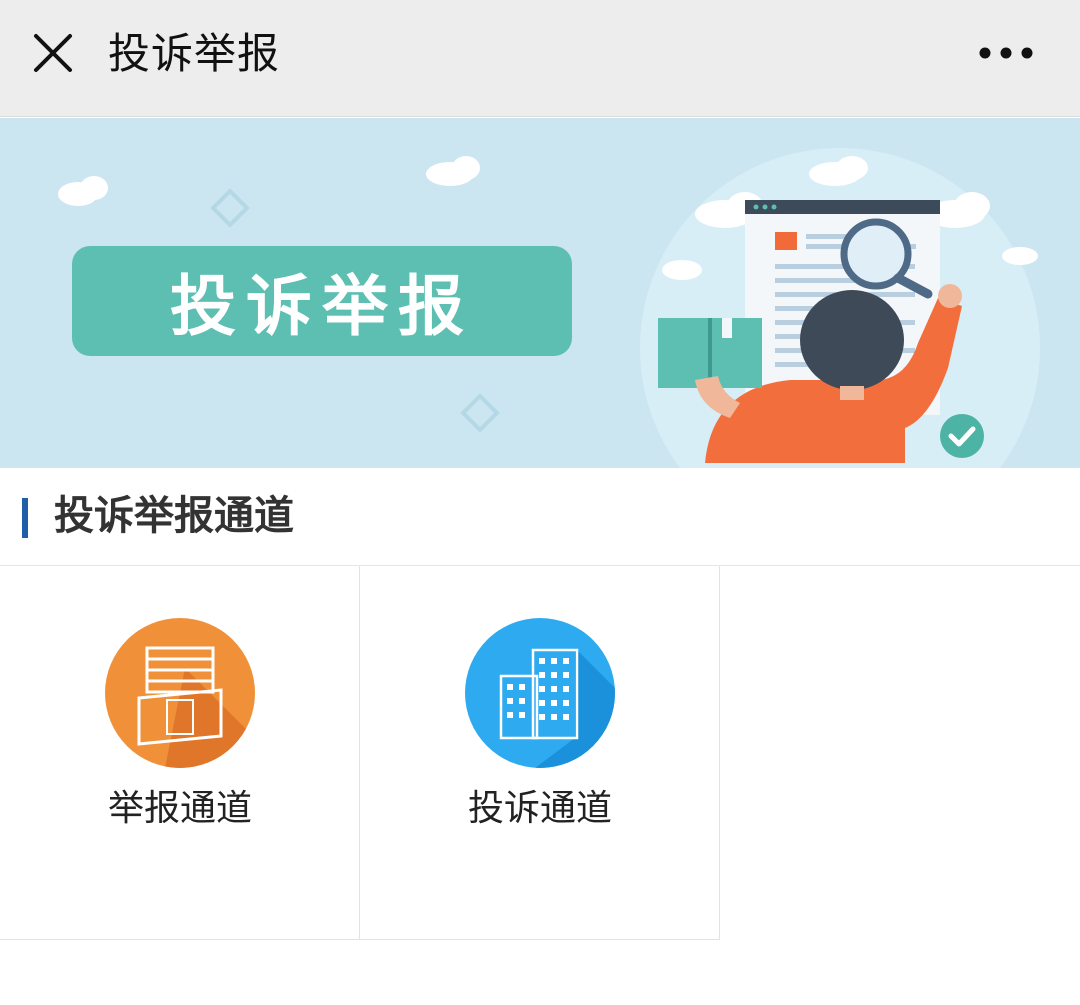 The image size is (1080, 1005). What do you see at coordinates (53, 53) in the screenshot?
I see `close-icon` at bounding box center [53, 53].